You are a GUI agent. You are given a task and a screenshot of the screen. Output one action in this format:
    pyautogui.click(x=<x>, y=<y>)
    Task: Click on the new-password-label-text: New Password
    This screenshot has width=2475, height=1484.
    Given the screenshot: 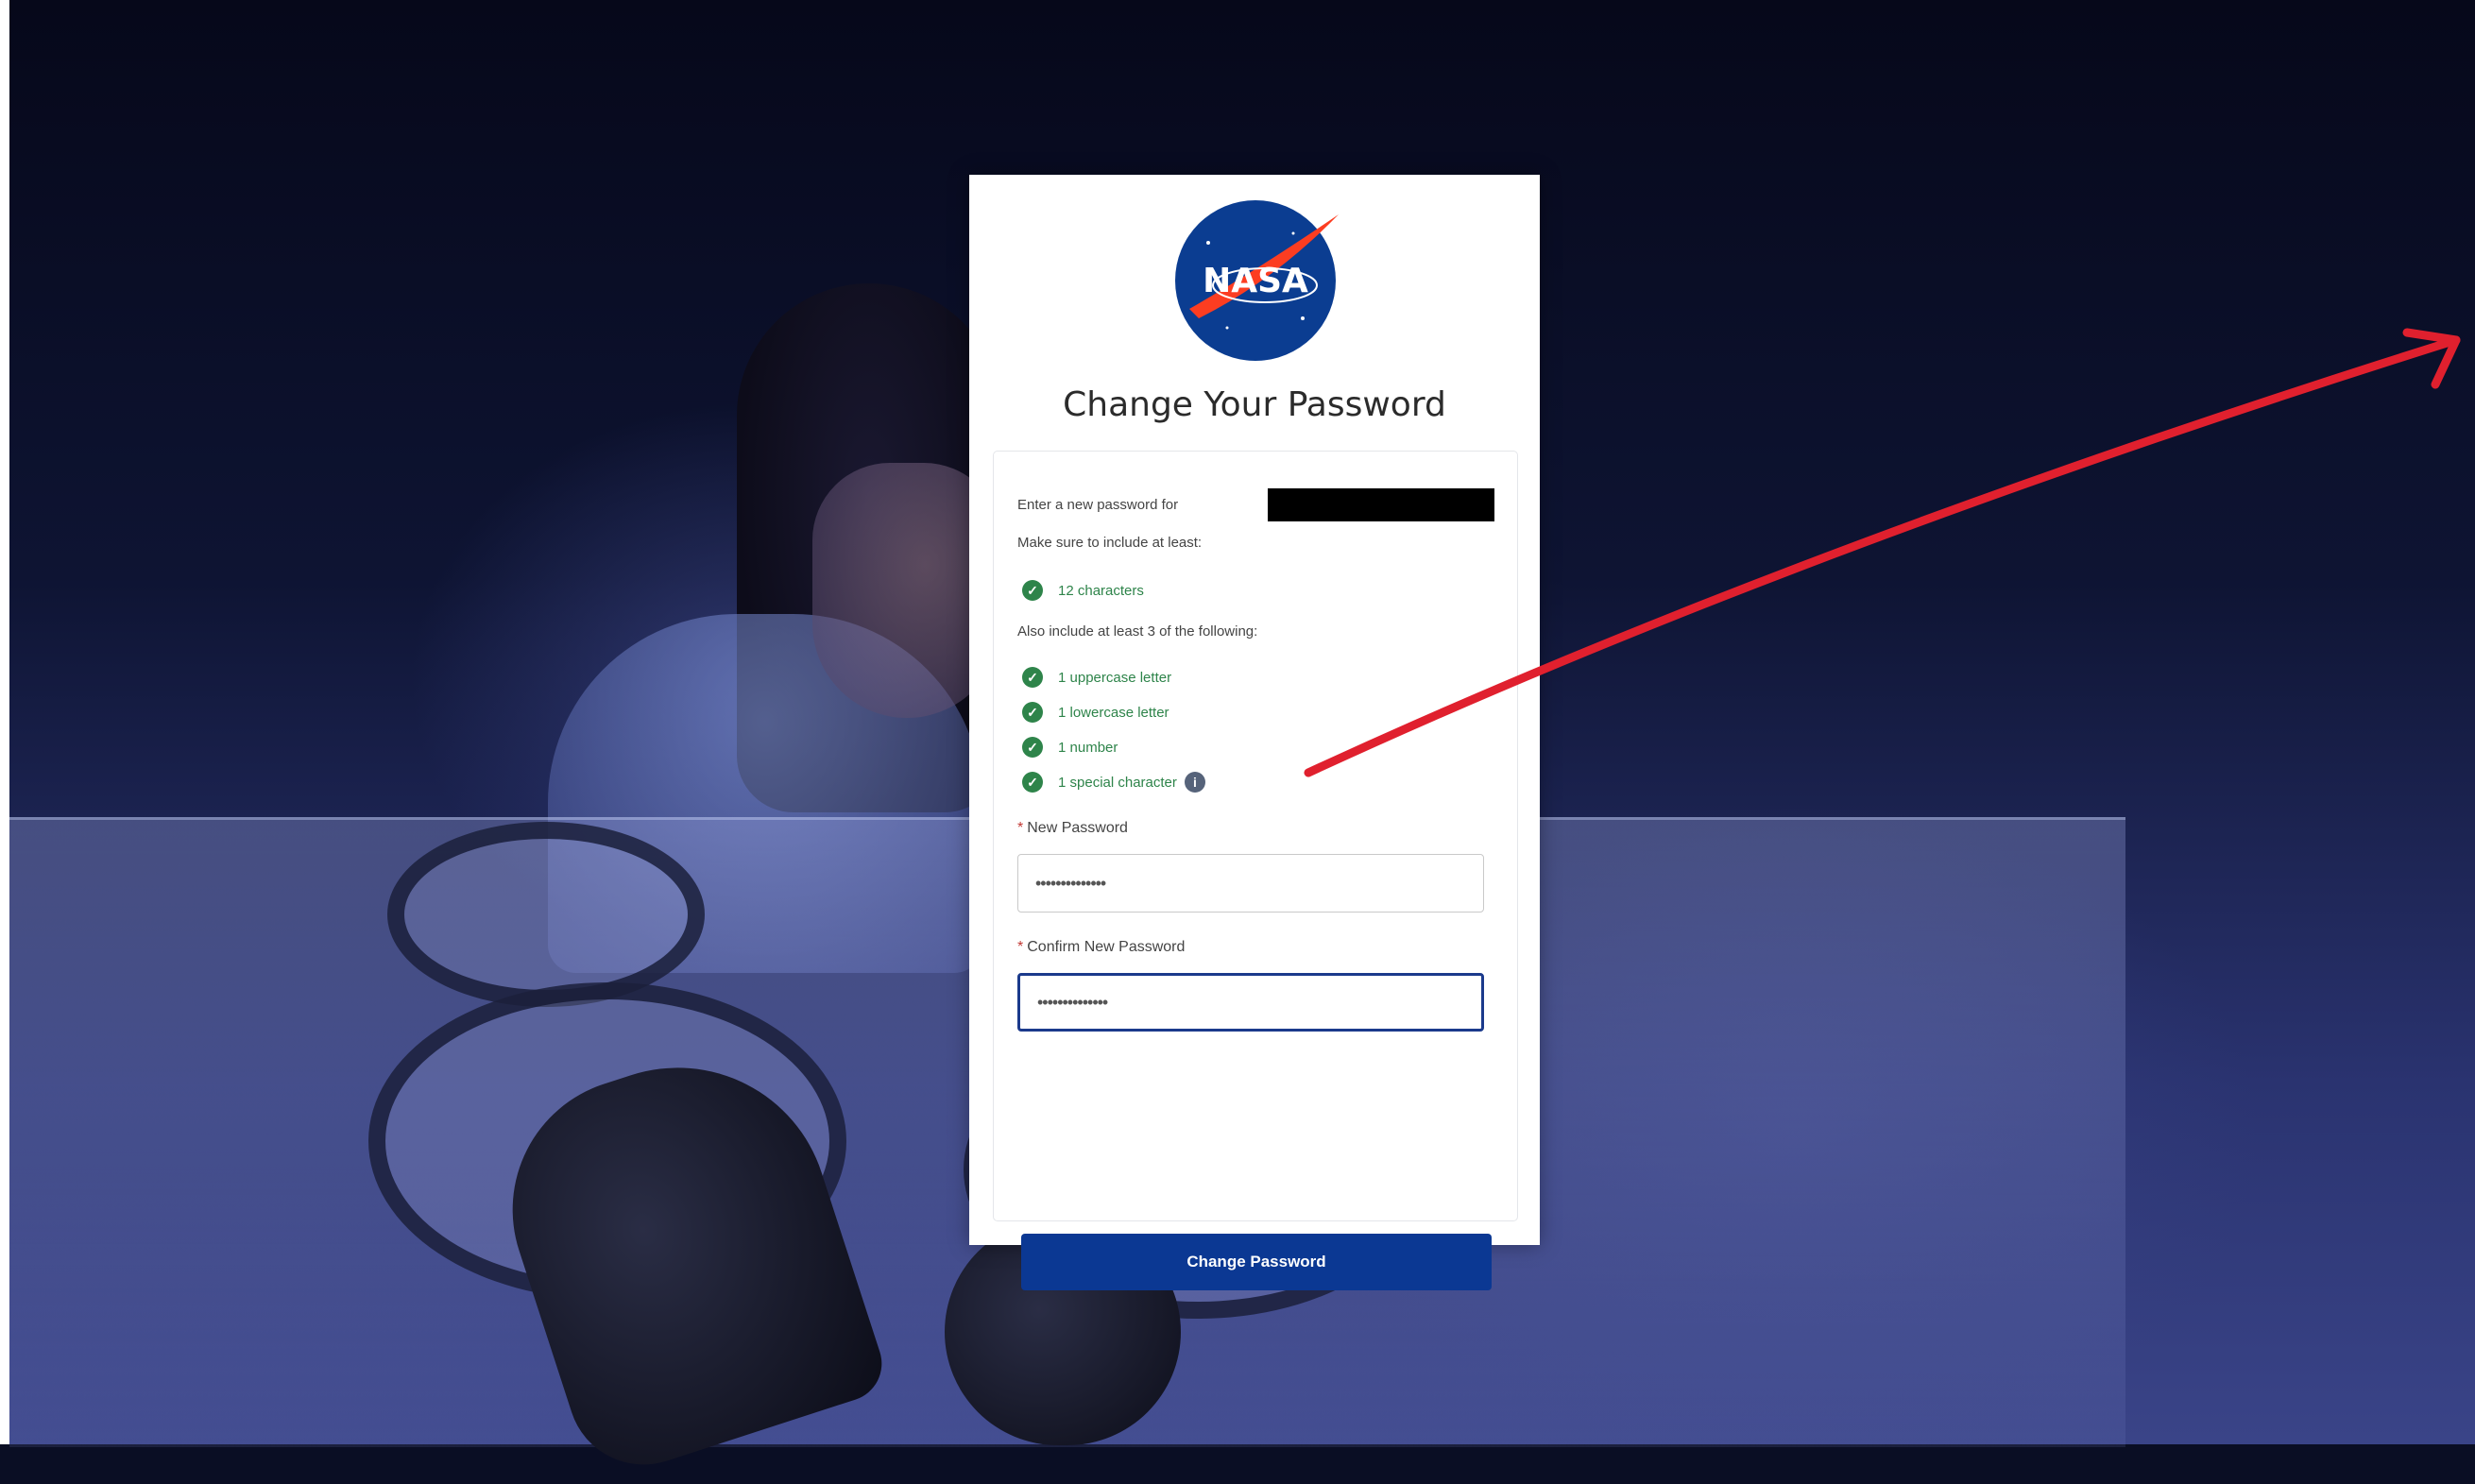 What is the action you would take?
    pyautogui.click(x=1077, y=828)
    